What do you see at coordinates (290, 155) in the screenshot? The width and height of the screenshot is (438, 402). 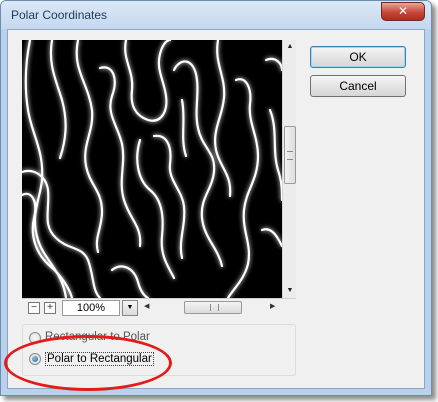 I see `vertical-scroll-thumb` at bounding box center [290, 155].